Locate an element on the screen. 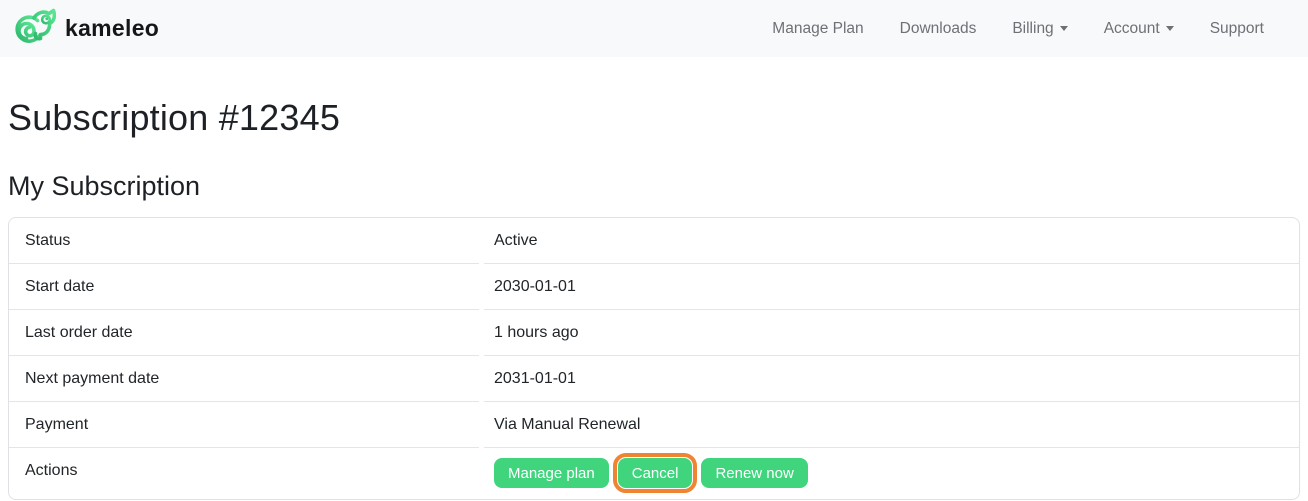  row-label: Next payment date is located at coordinates (244, 379).